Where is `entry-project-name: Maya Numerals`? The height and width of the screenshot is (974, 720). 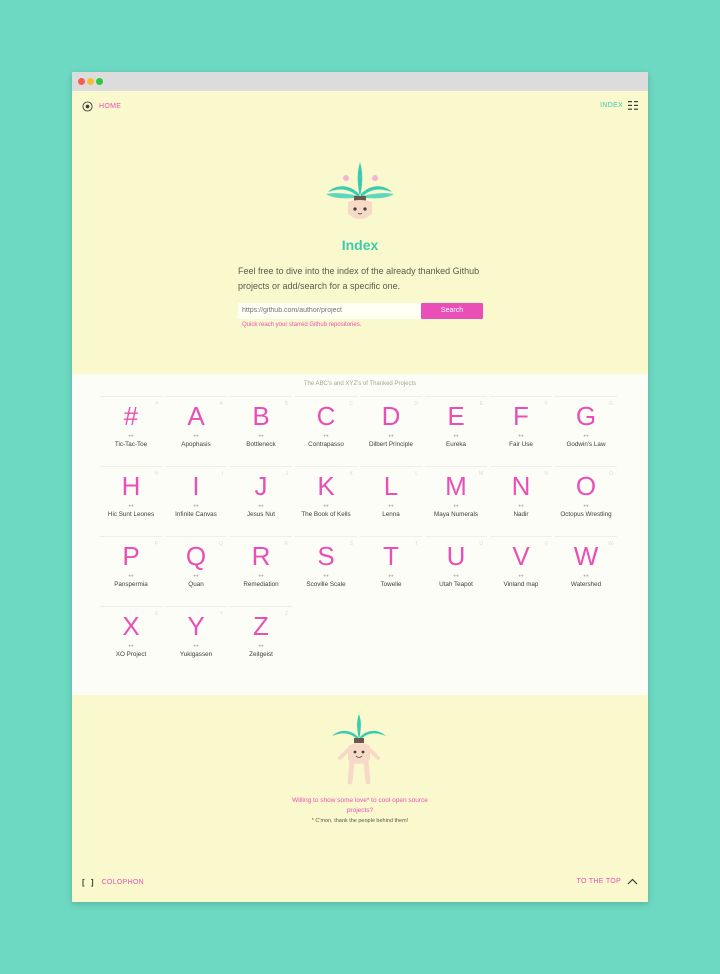
entry-project-name: Maya Numerals is located at coordinates (456, 514).